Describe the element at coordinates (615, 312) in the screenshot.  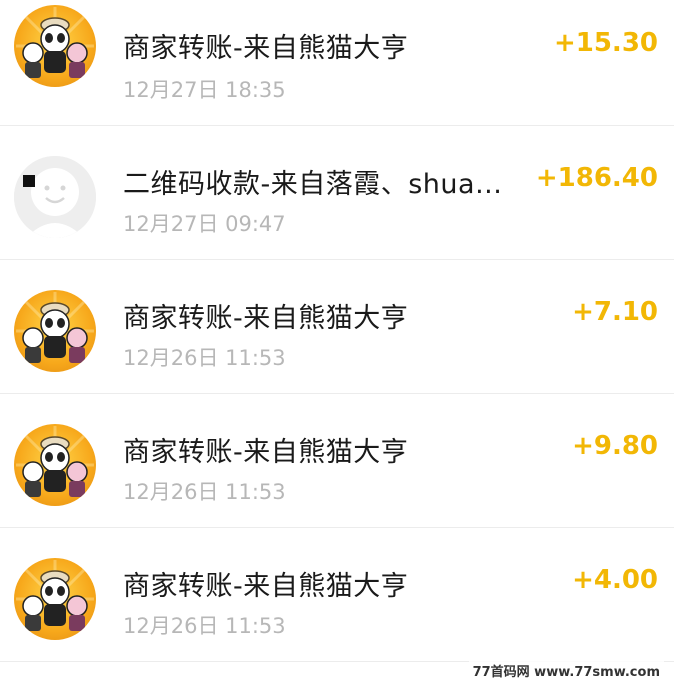
I see `transaction-amount: +7.10` at that location.